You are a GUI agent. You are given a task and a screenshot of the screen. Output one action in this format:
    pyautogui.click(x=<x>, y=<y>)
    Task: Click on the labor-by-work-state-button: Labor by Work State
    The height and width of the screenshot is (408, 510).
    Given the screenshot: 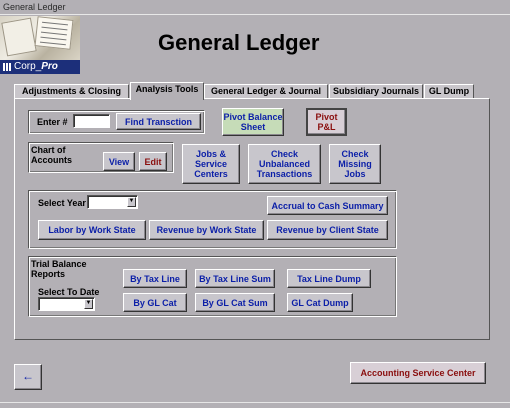 What is the action you would take?
    pyautogui.click(x=92, y=230)
    